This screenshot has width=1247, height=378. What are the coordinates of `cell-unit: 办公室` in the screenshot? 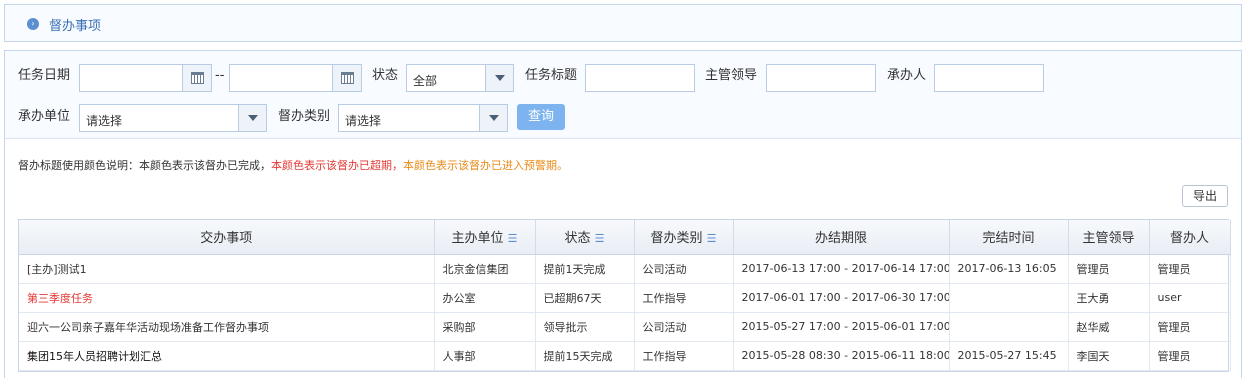 It's located at (485, 298).